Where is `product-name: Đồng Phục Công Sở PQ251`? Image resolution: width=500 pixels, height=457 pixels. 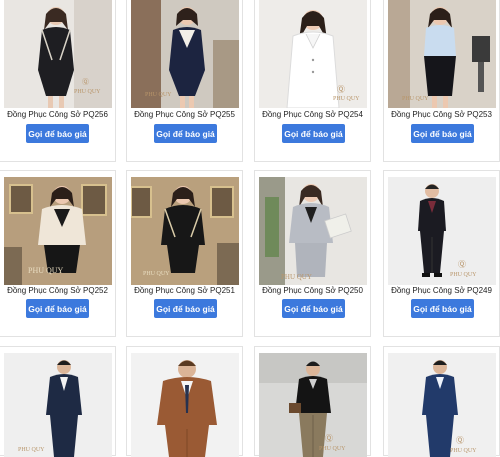 product-name: Đồng Phục Công Sở PQ251 is located at coordinates (184, 290).